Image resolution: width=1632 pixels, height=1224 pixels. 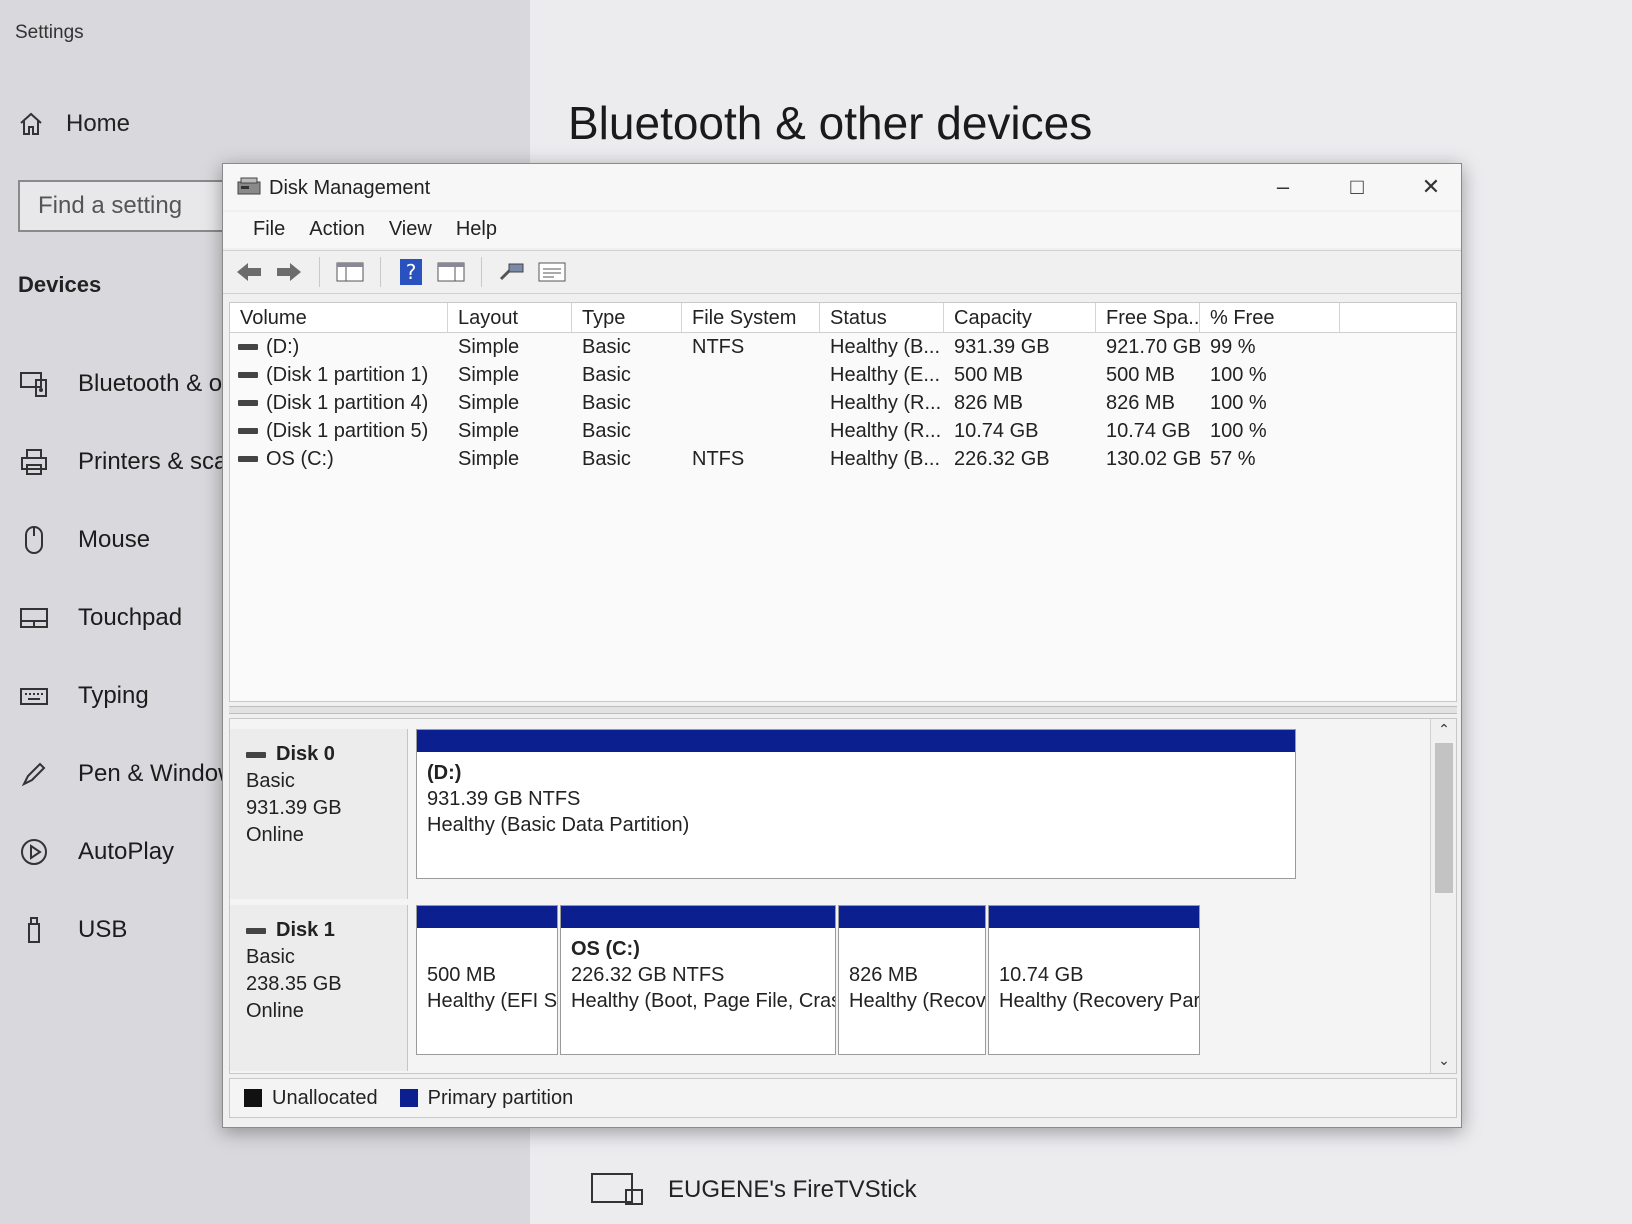 I want to click on cell-type: Basic, so click(x=606, y=402).